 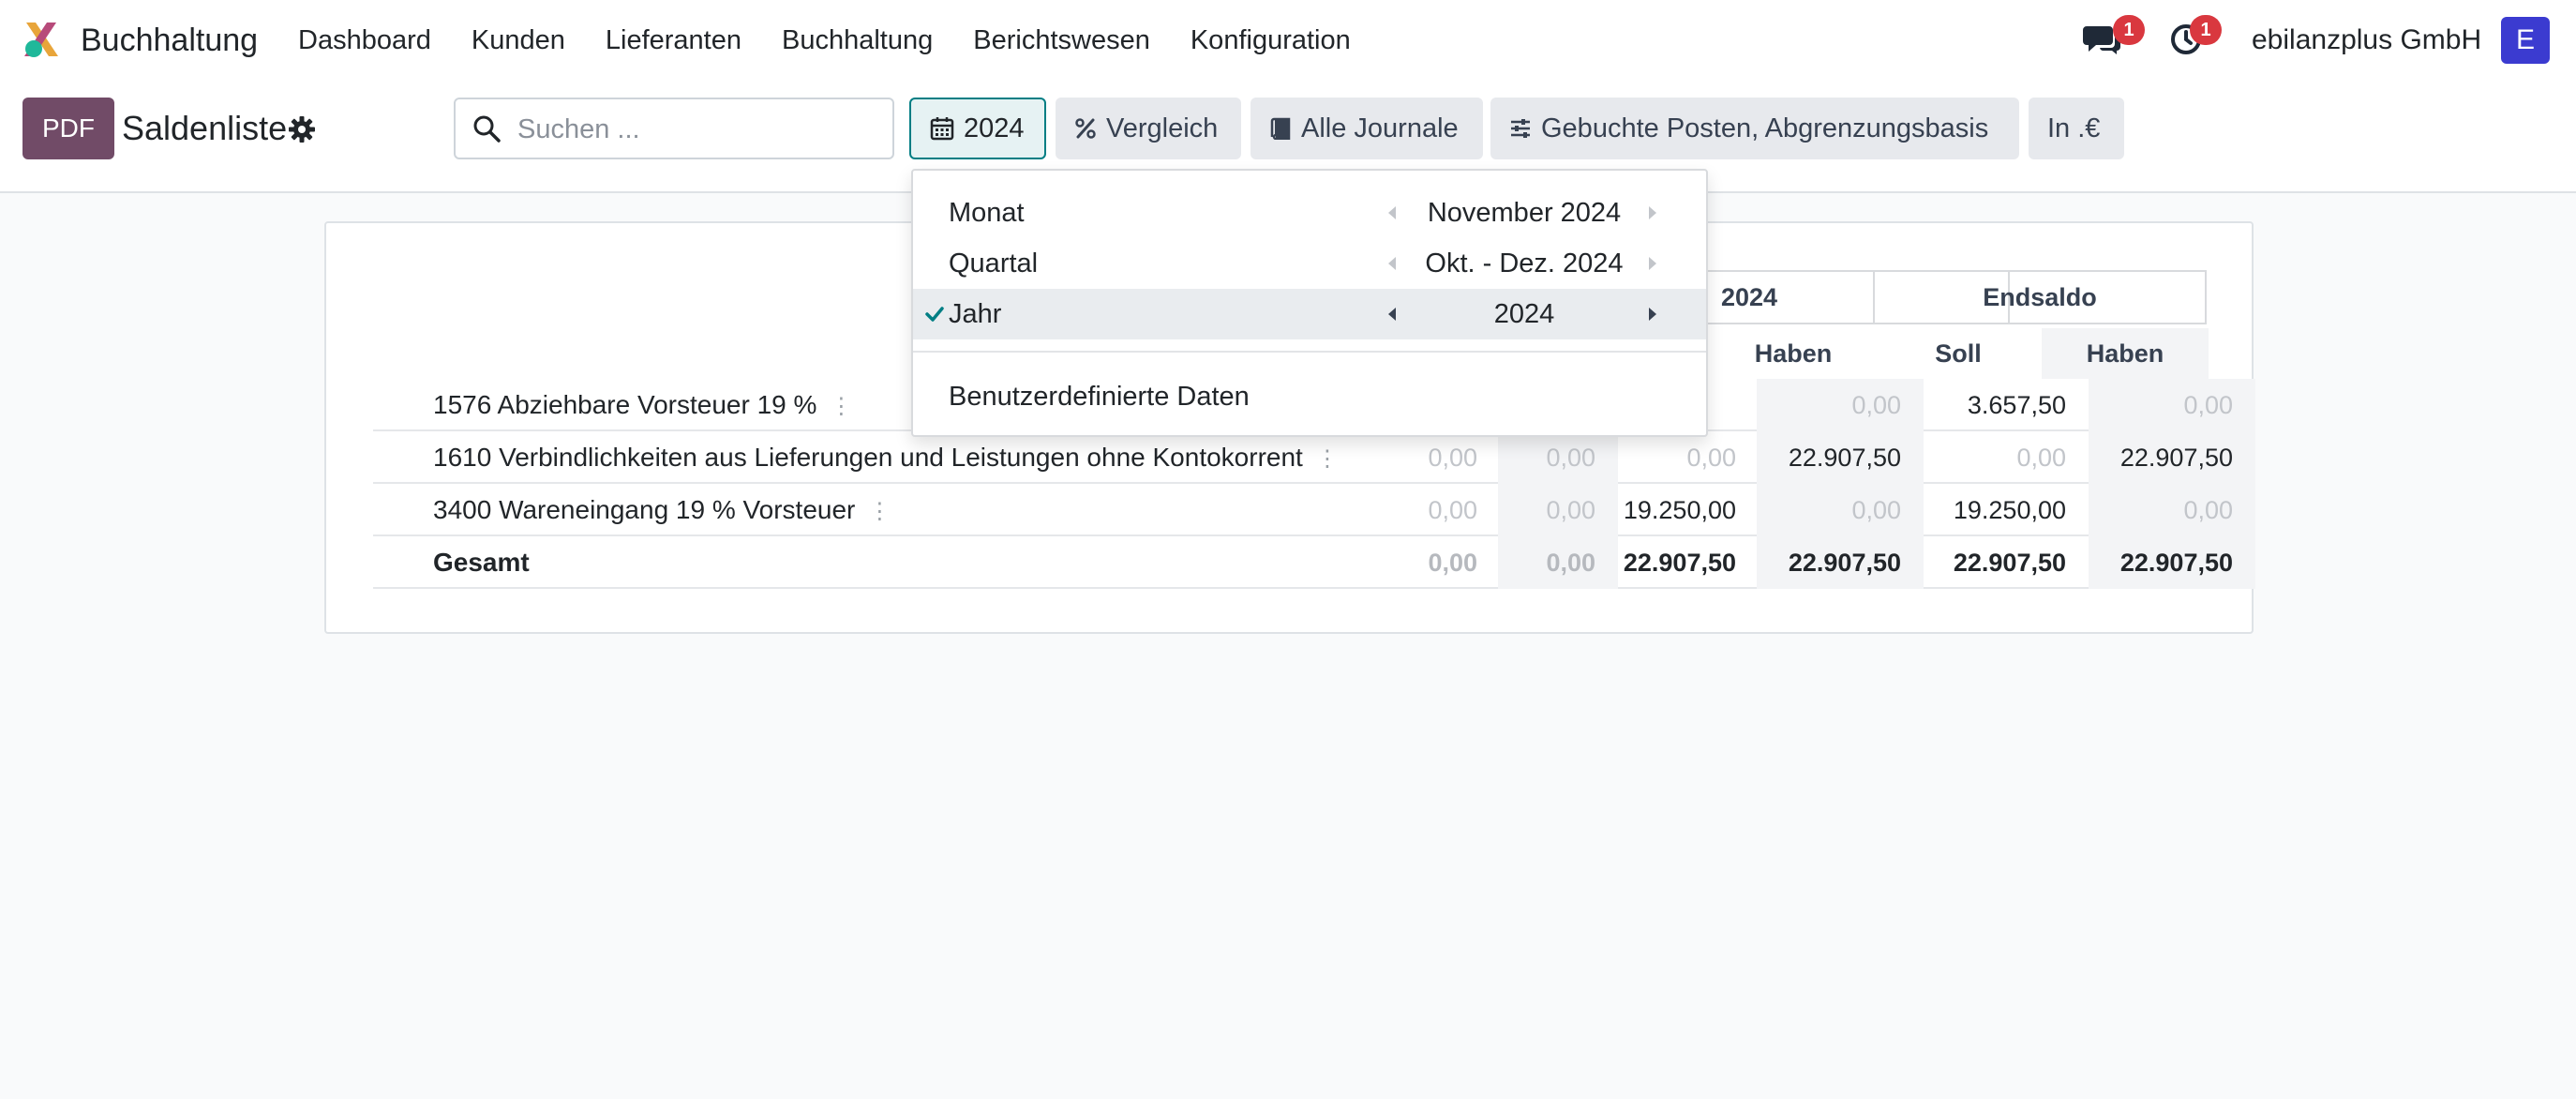 I want to click on quarter-label: Quartal, so click(x=994, y=263).